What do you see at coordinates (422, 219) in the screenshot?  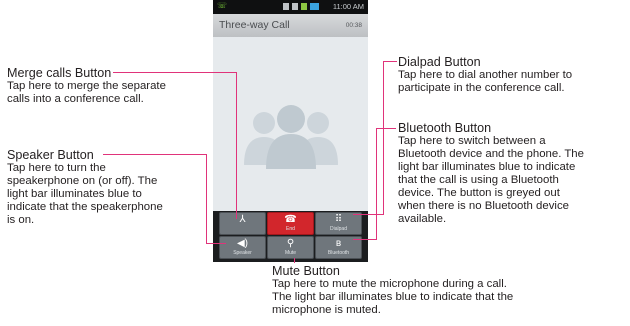 I see `bluetooth-desc-line-7: available.` at bounding box center [422, 219].